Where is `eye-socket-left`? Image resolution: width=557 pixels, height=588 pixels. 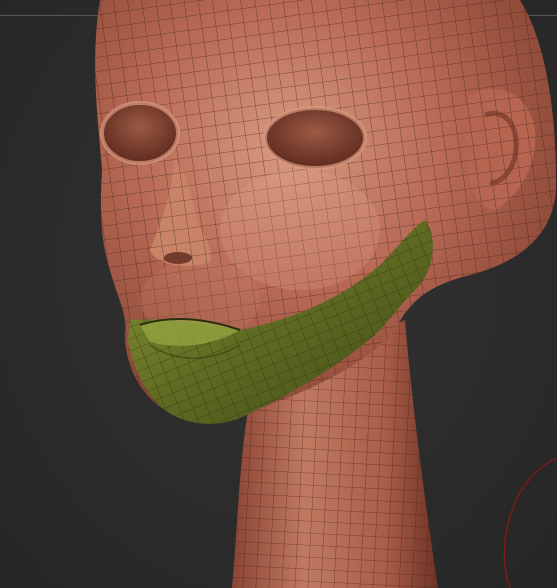 eye-socket-left is located at coordinates (140, 133).